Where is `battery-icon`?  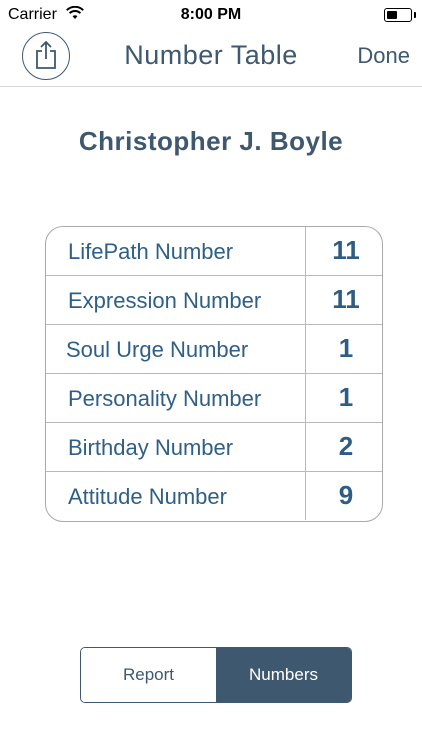 battery-icon is located at coordinates (400, 15).